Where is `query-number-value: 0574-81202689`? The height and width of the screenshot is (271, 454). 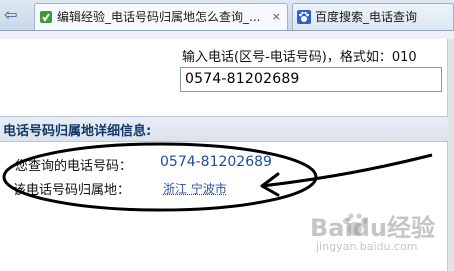
query-number-value: 0574-81202689 is located at coordinates (216, 162).